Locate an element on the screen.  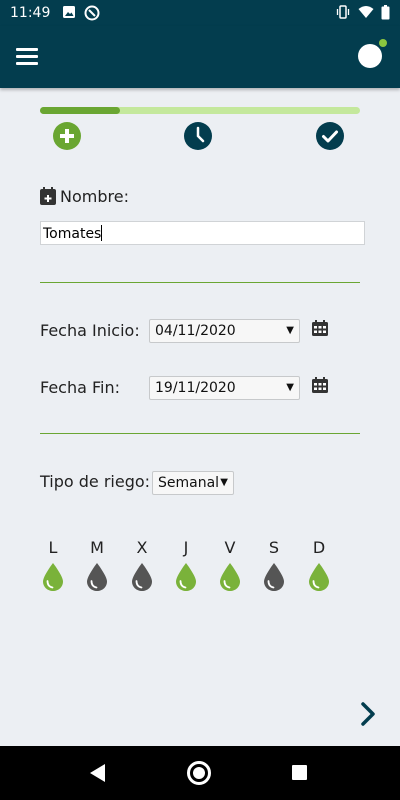
step-confirm is located at coordinates (330, 136).